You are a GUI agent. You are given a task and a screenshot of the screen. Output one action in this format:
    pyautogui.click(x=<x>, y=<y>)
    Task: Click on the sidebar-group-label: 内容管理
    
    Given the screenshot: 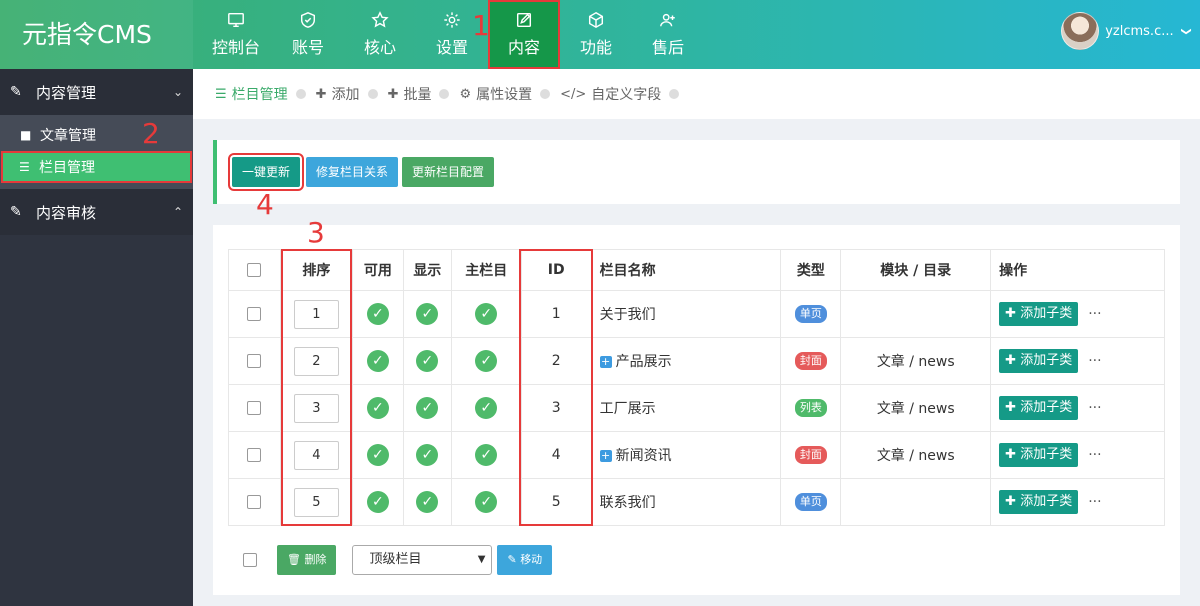 What is the action you would take?
    pyautogui.click(x=66, y=92)
    